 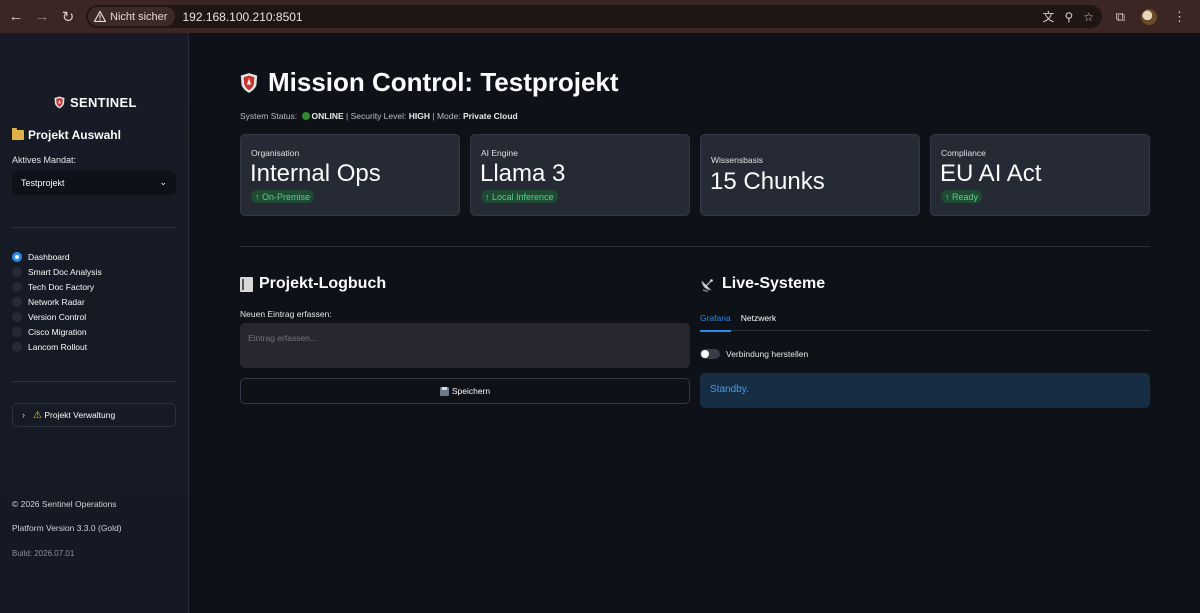 I want to click on save-button-label: Speichern, so click(x=471, y=391).